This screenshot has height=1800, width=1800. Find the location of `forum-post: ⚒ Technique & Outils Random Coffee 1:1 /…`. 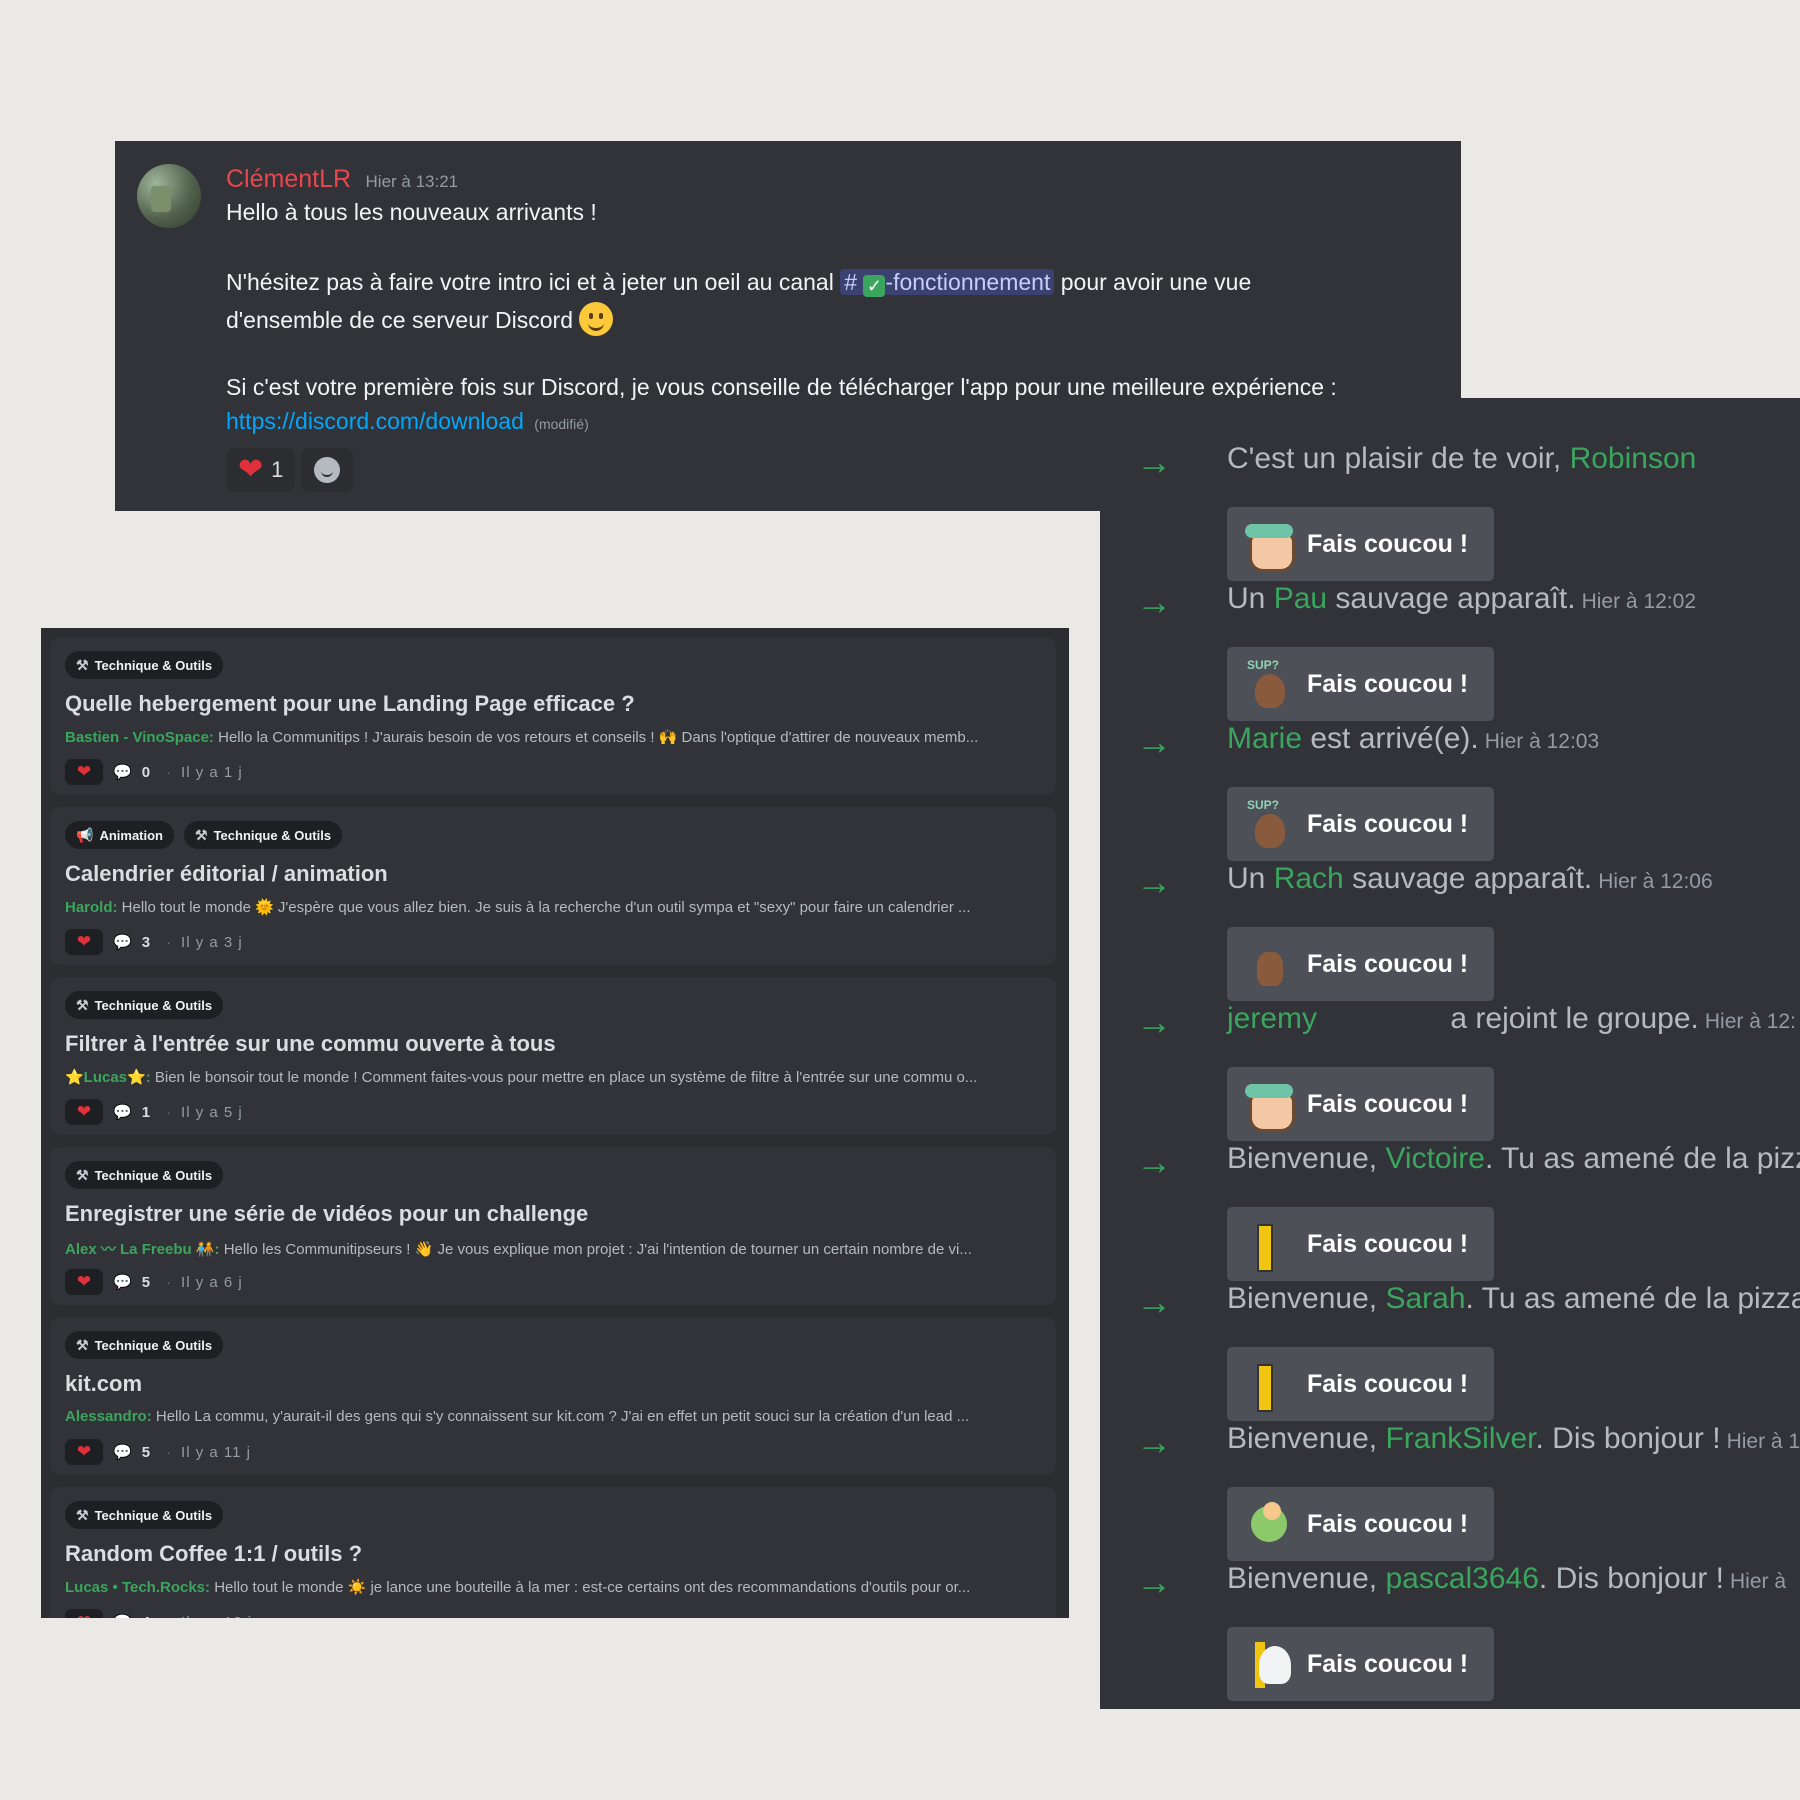

forum-post: ⚒ Technique & Outils Random Coffee 1:1 /… is located at coordinates (553, 1552).